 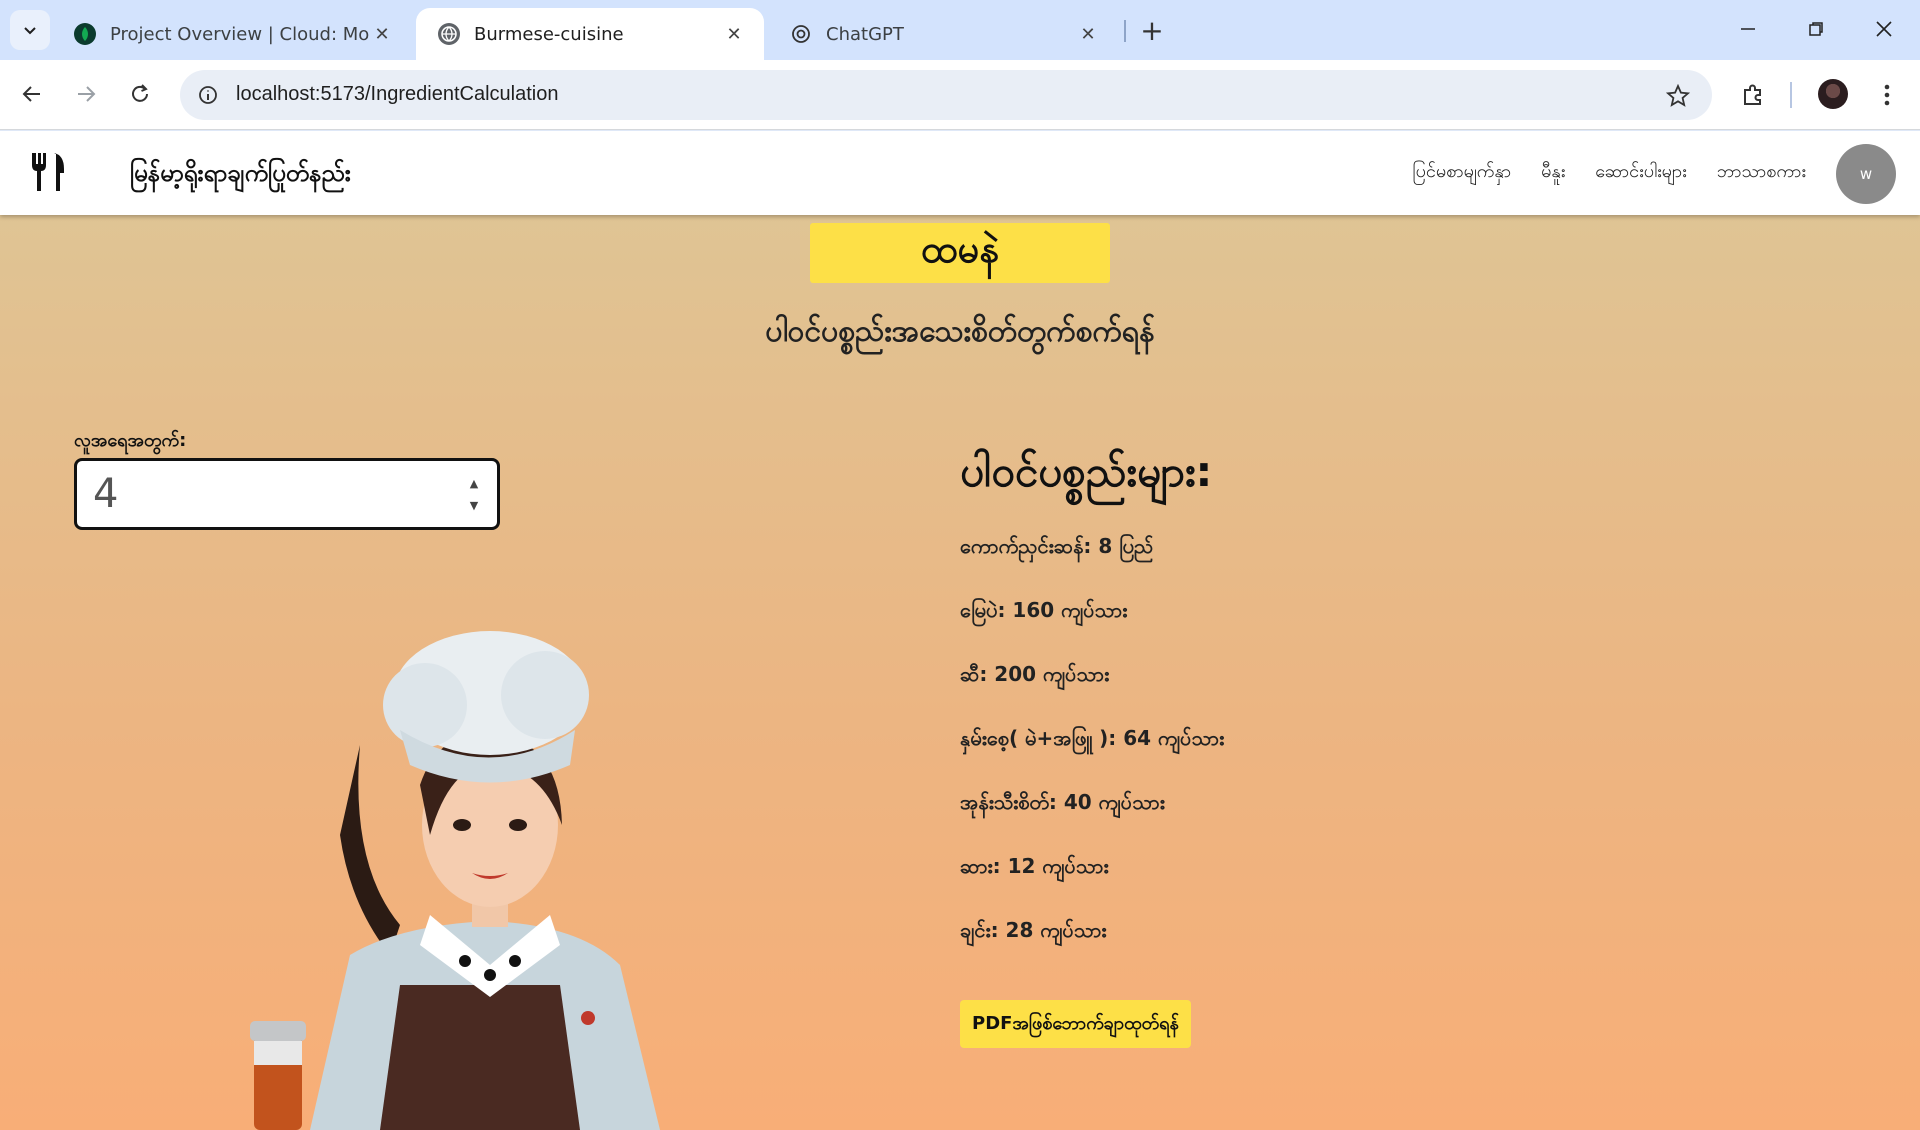 I want to click on spinner-up-icon: ▲, so click(x=474, y=484).